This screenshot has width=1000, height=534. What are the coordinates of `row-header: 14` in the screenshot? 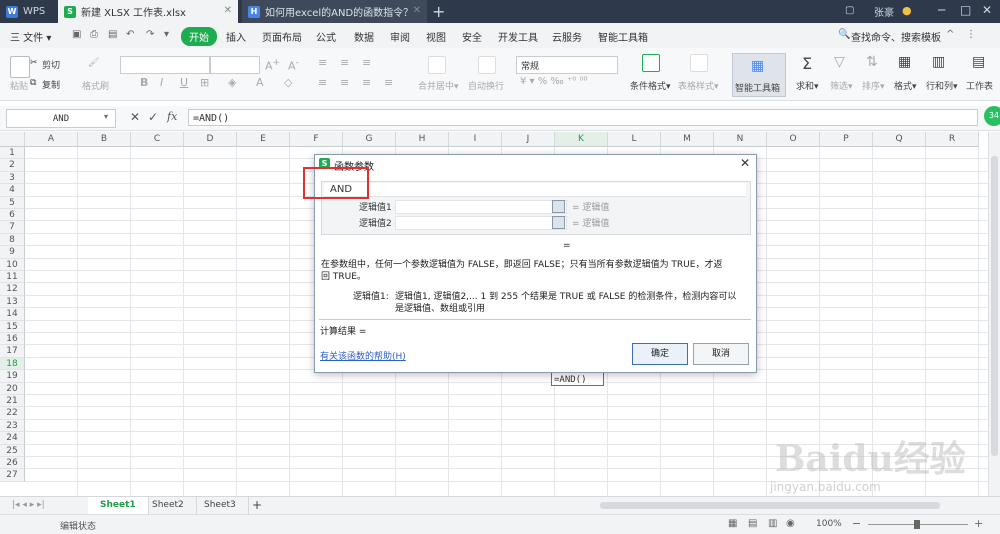 It's located at (12, 314).